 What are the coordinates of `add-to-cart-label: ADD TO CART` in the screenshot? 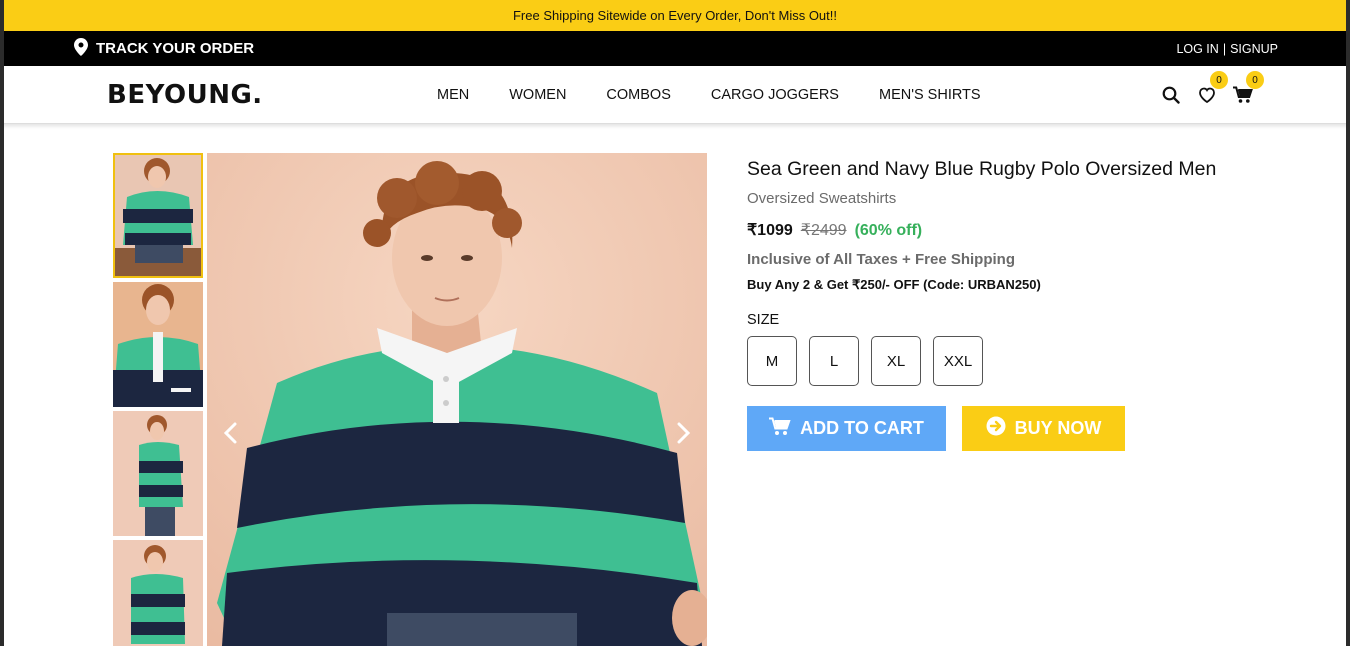 It's located at (862, 428).